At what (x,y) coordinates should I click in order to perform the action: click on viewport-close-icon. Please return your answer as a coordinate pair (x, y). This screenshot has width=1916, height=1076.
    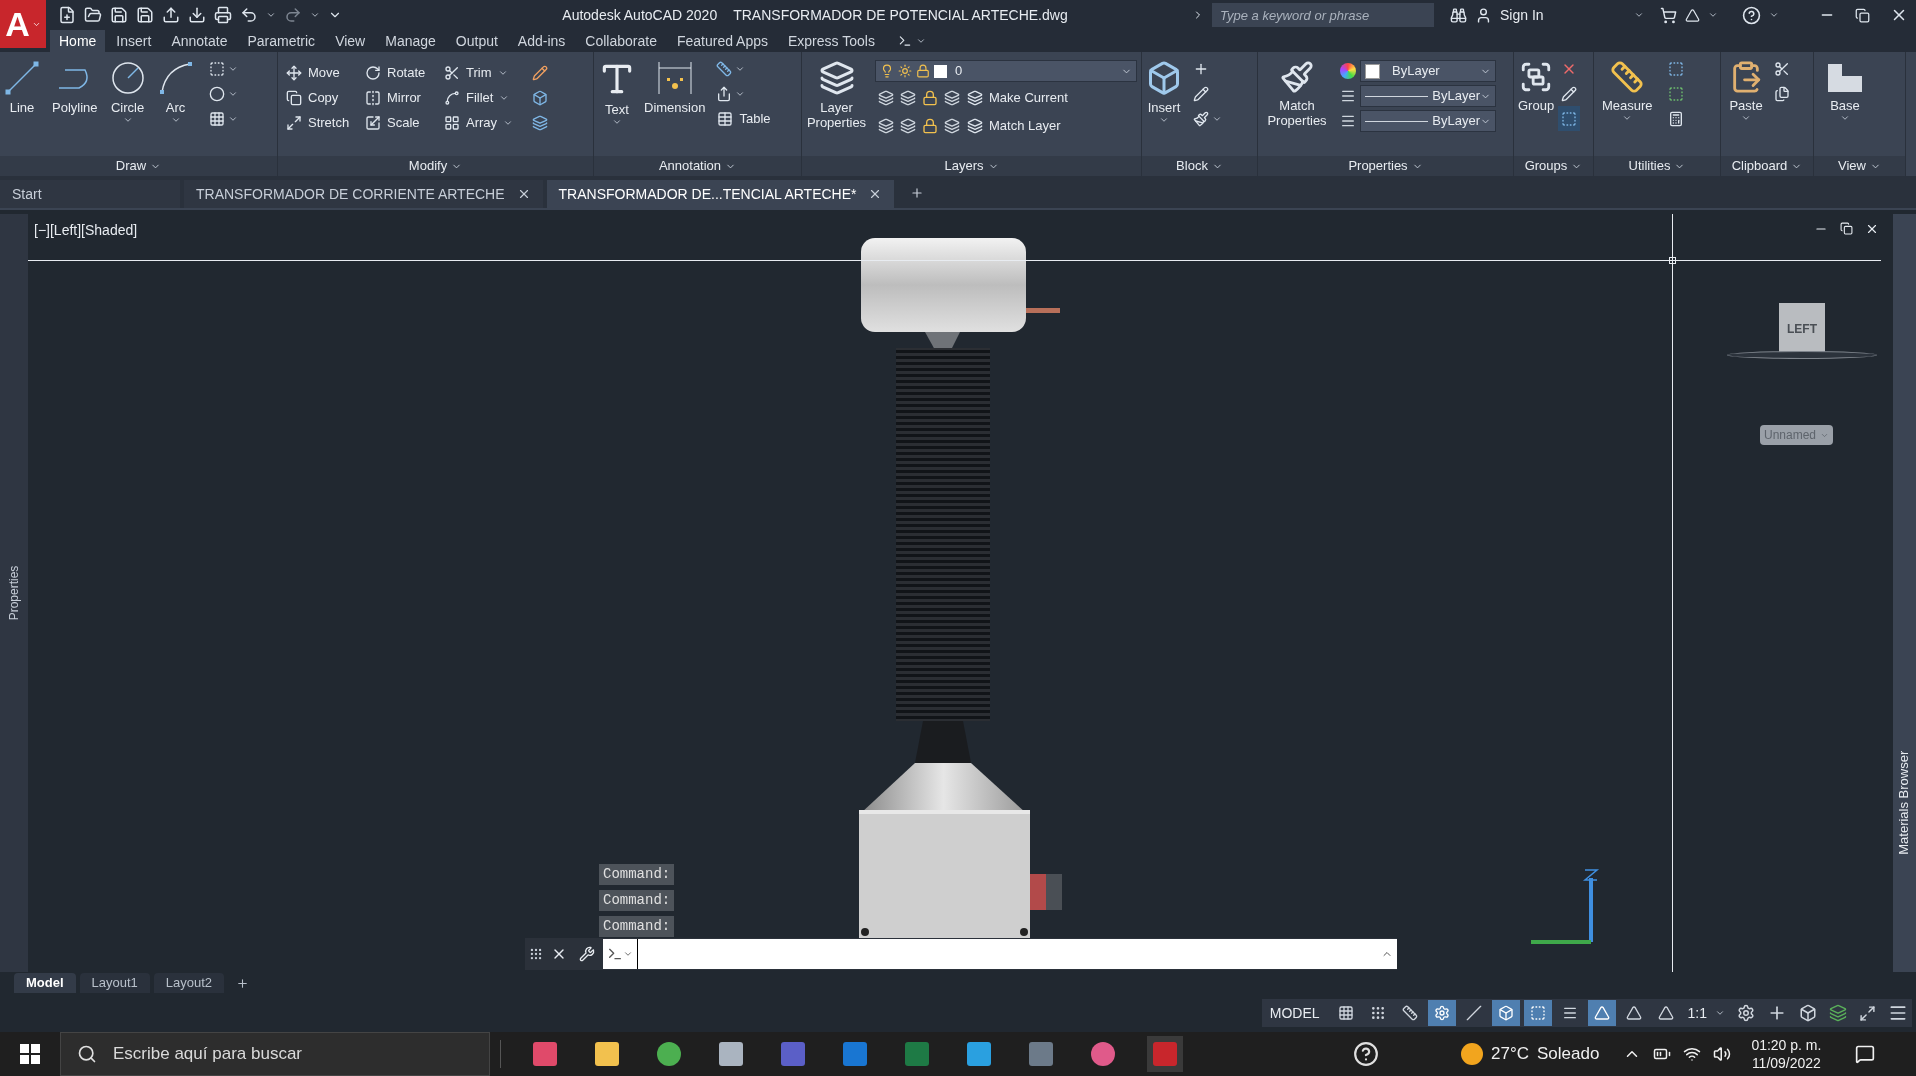
    Looking at the image, I should click on (1872, 229).